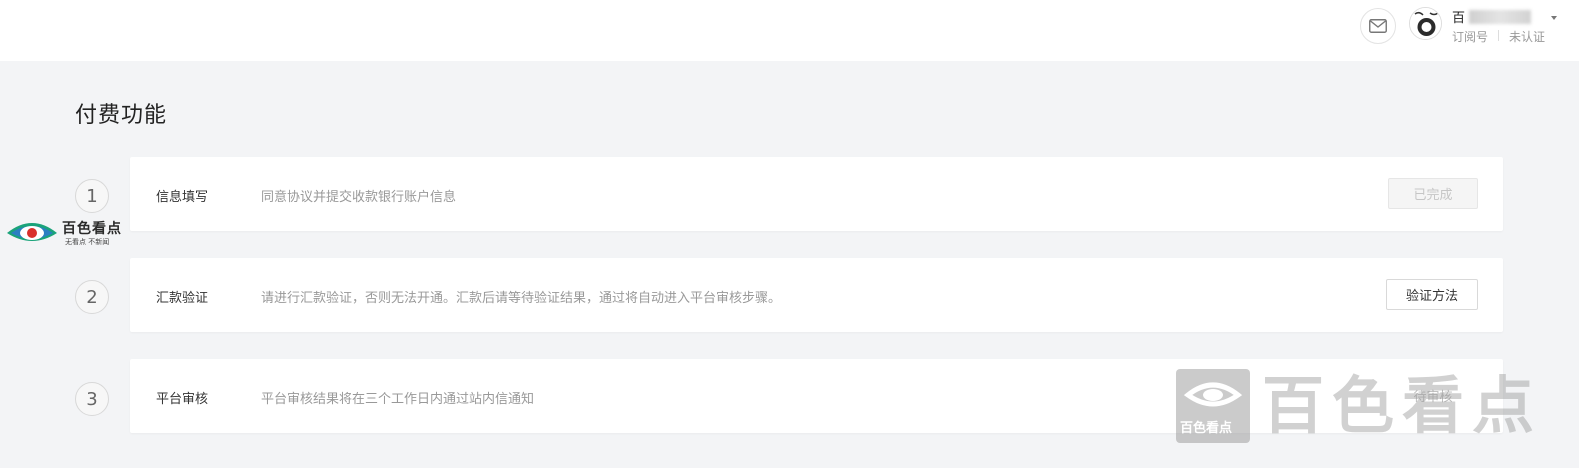  I want to click on top-bar: 百 订阅号 未认证, so click(789, 30).